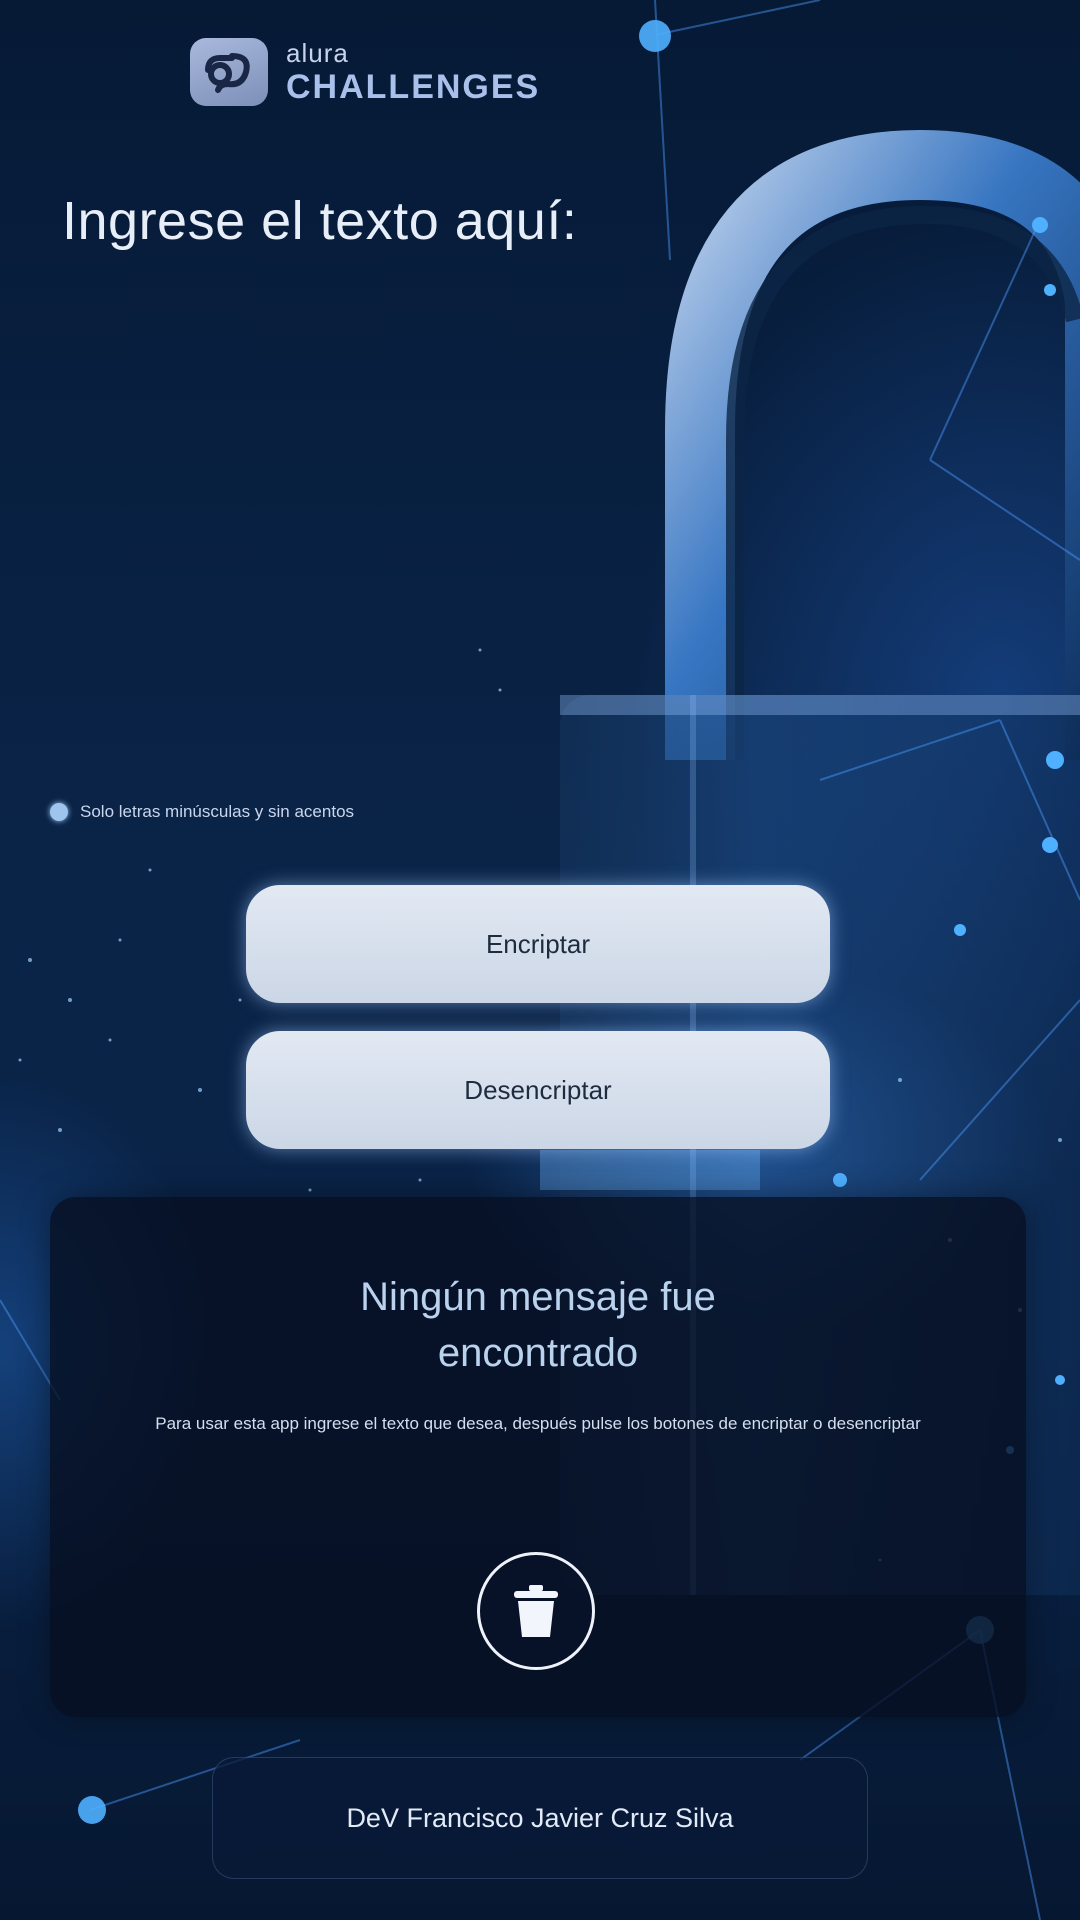  I want to click on encrypt-button: Encriptar, so click(538, 944).